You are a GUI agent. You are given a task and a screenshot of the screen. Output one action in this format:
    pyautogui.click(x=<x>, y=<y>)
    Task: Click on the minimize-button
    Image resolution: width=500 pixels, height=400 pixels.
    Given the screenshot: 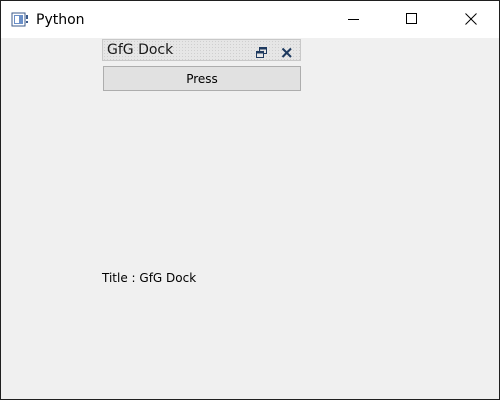 What is the action you would take?
    pyautogui.click(x=354, y=19)
    